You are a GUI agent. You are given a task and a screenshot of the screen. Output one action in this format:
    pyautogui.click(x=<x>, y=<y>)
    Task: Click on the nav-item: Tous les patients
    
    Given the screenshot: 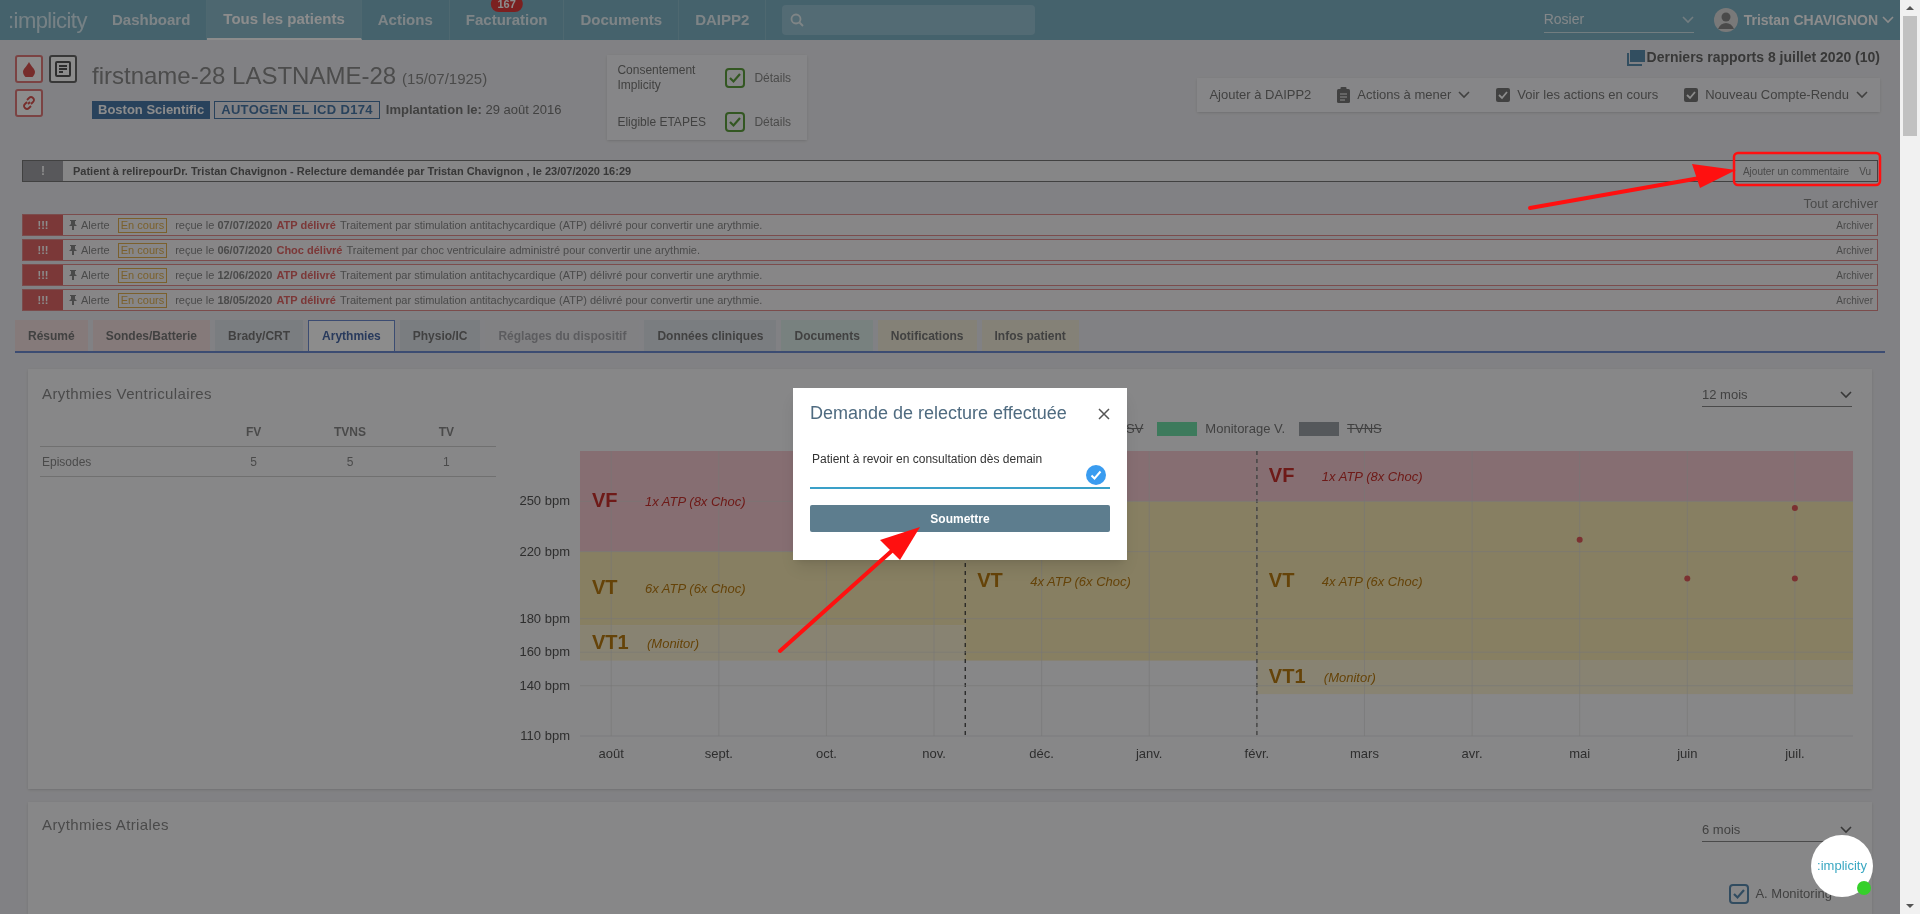 What is the action you would take?
    pyautogui.click(x=284, y=20)
    